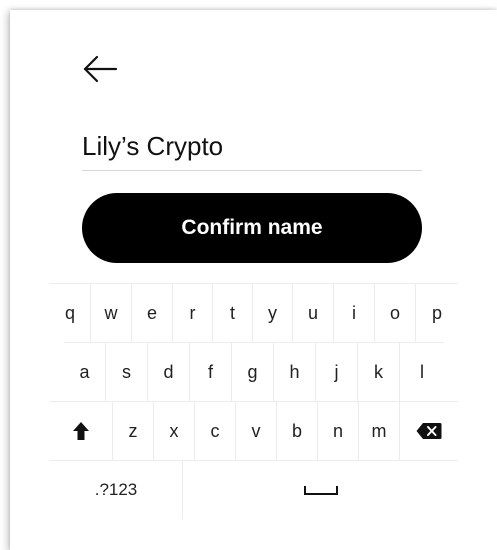 The width and height of the screenshot is (497, 550). I want to click on backspace-key, so click(429, 431).